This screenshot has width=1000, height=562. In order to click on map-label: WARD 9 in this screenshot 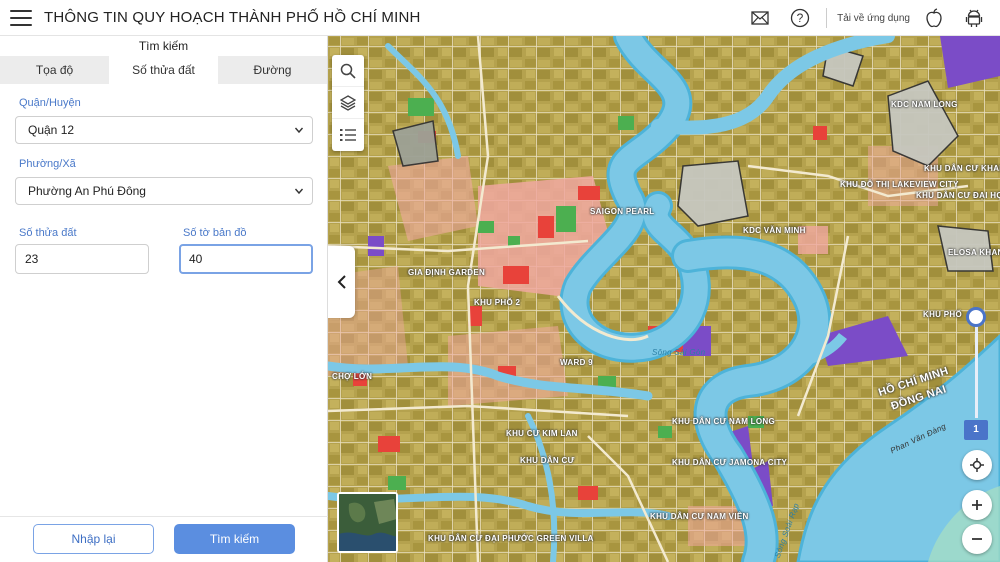, I will do `click(576, 362)`.